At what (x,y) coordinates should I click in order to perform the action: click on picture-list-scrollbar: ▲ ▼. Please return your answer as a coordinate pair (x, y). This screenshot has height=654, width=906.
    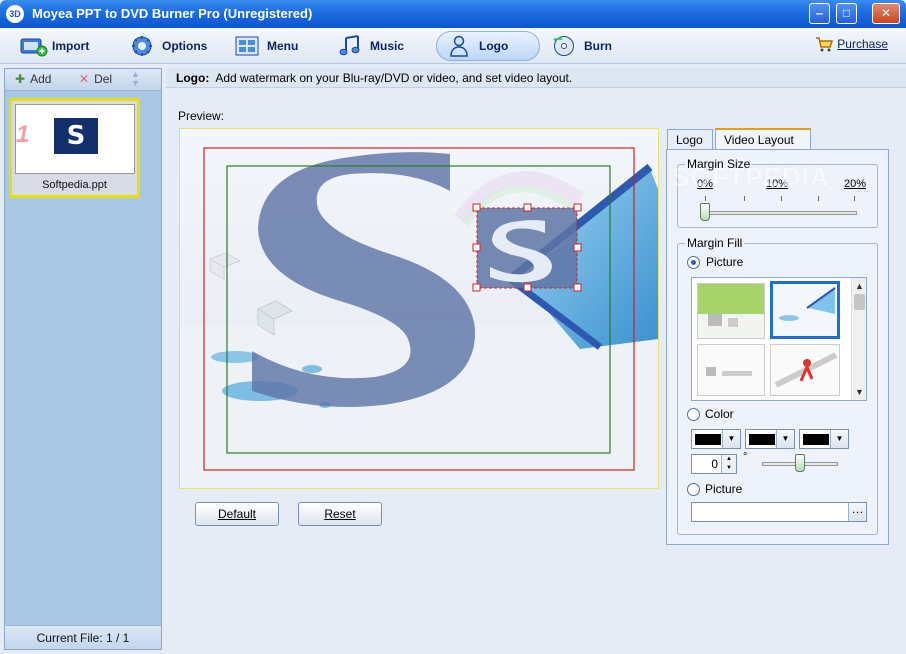
    Looking at the image, I should click on (858, 339).